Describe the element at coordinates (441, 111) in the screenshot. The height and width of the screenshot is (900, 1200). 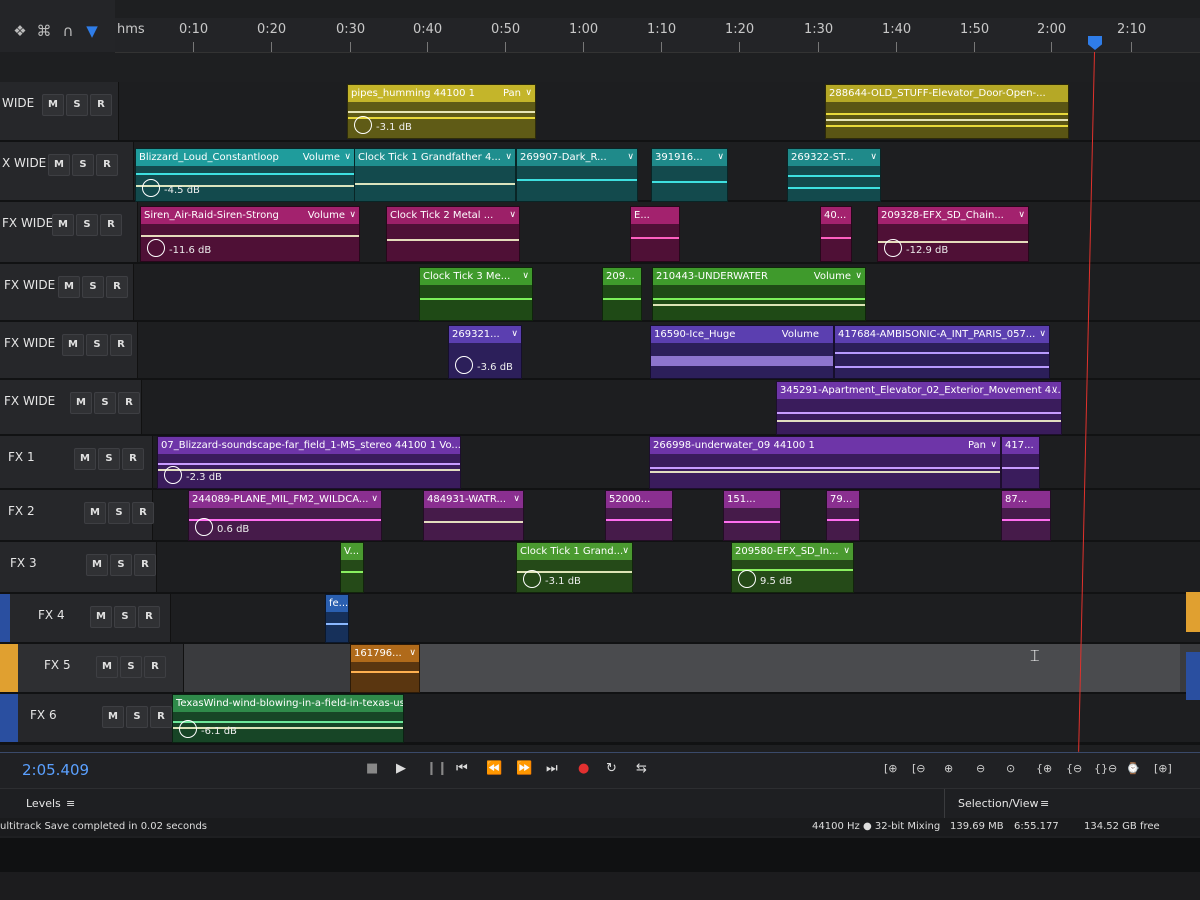
I see `audio-clip: pipes_humming 44100 1 Pan ∨ -3.1 dB` at that location.